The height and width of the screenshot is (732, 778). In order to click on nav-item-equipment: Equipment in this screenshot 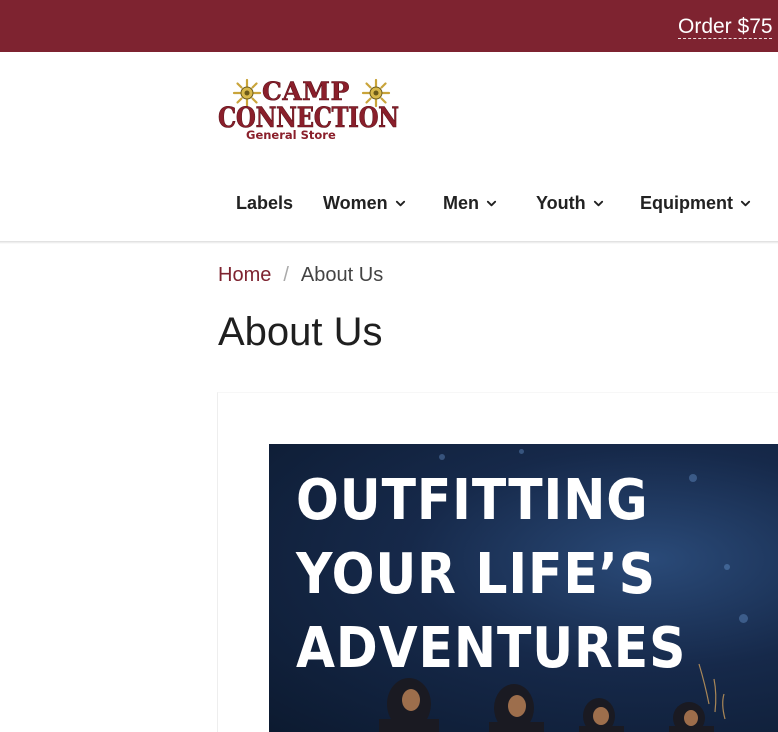, I will do `click(695, 203)`.